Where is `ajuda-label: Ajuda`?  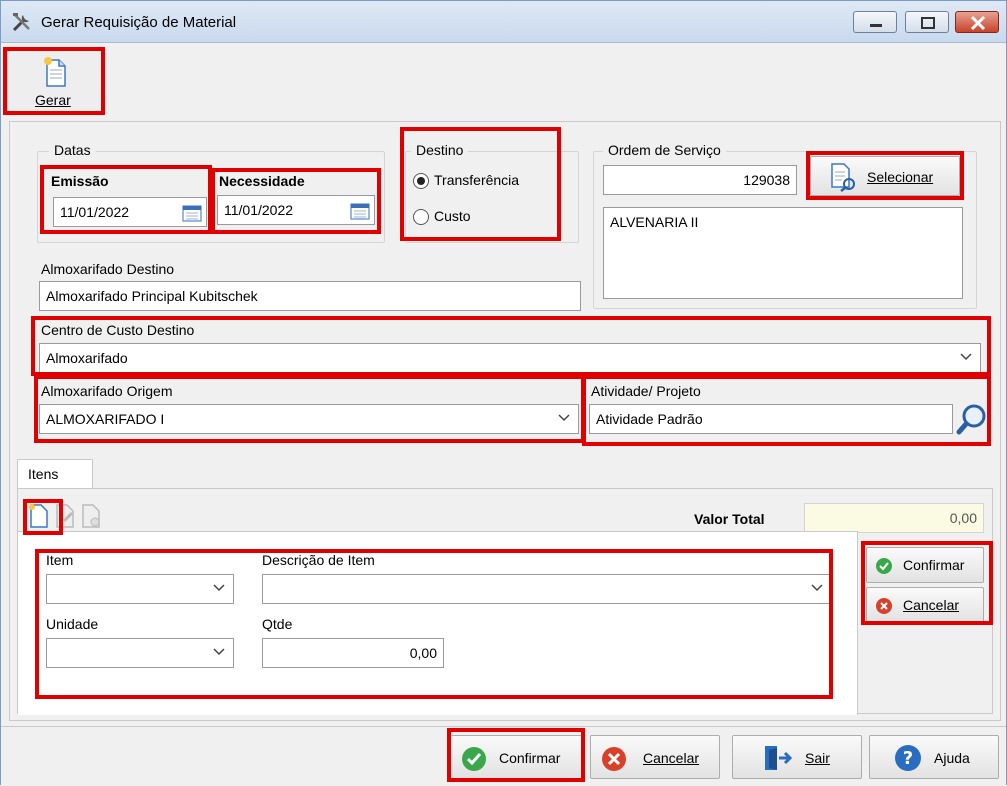
ajuda-label: Ajuda is located at coordinates (952, 758).